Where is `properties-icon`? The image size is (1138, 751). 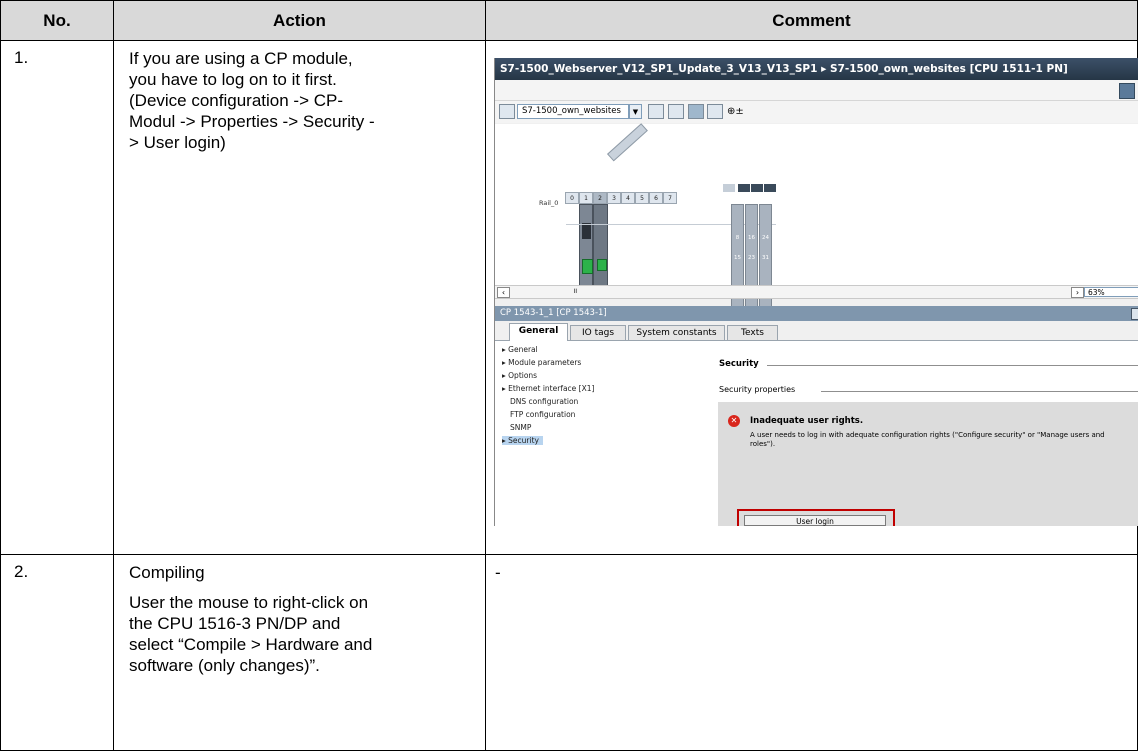
properties-icon is located at coordinates (656, 111).